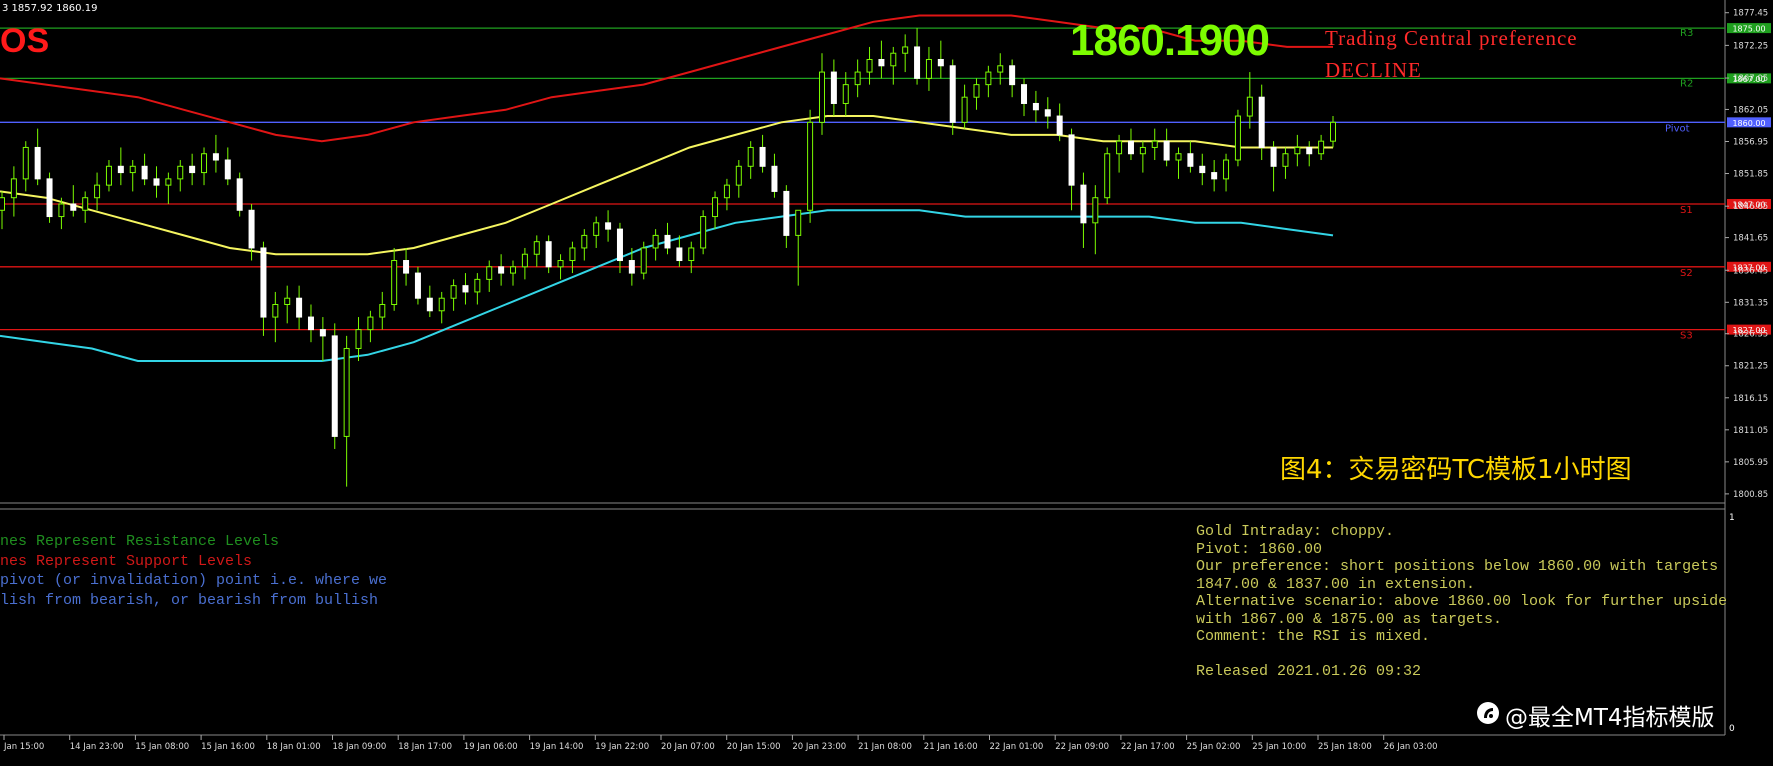 The height and width of the screenshot is (766, 1773). What do you see at coordinates (1732, 518) in the screenshot?
I see `indicator-scale-top: 1` at bounding box center [1732, 518].